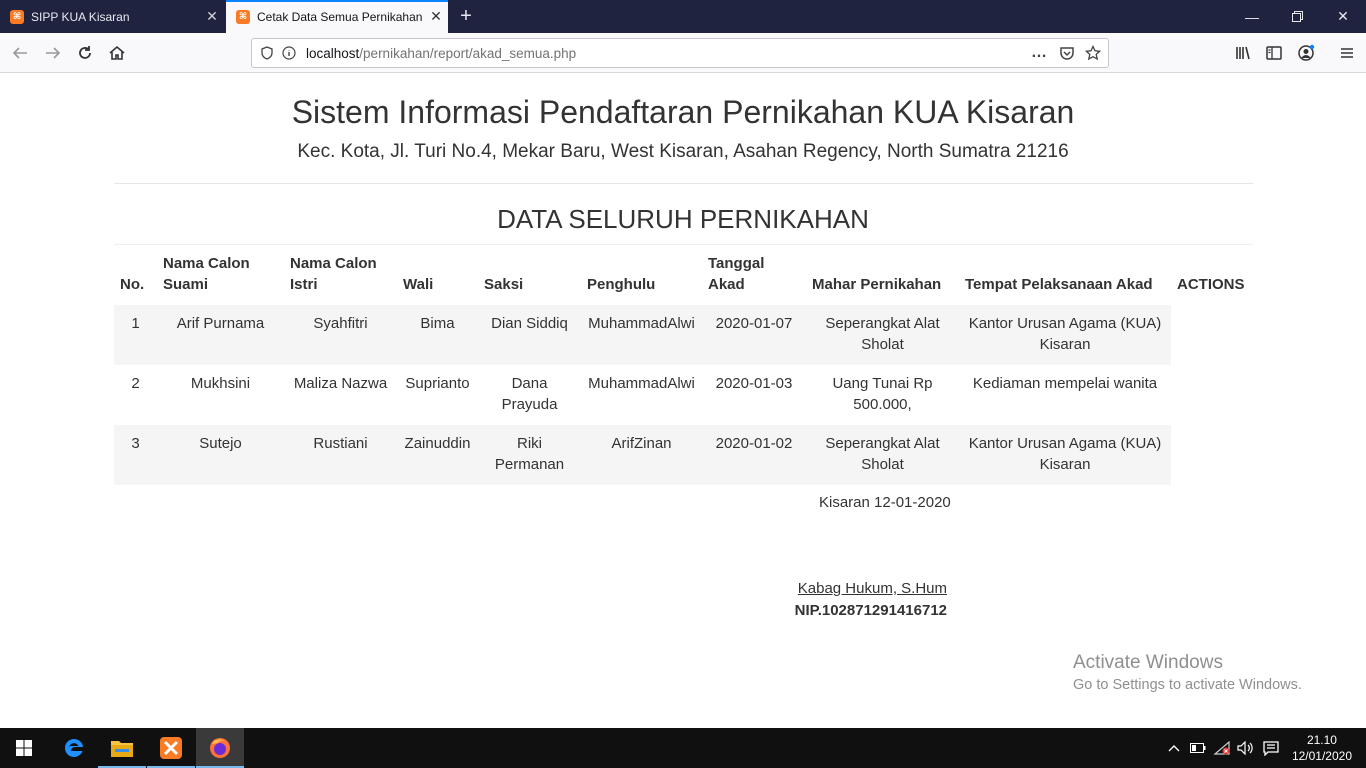  I want to click on new-tab-button: +, so click(466, 16).